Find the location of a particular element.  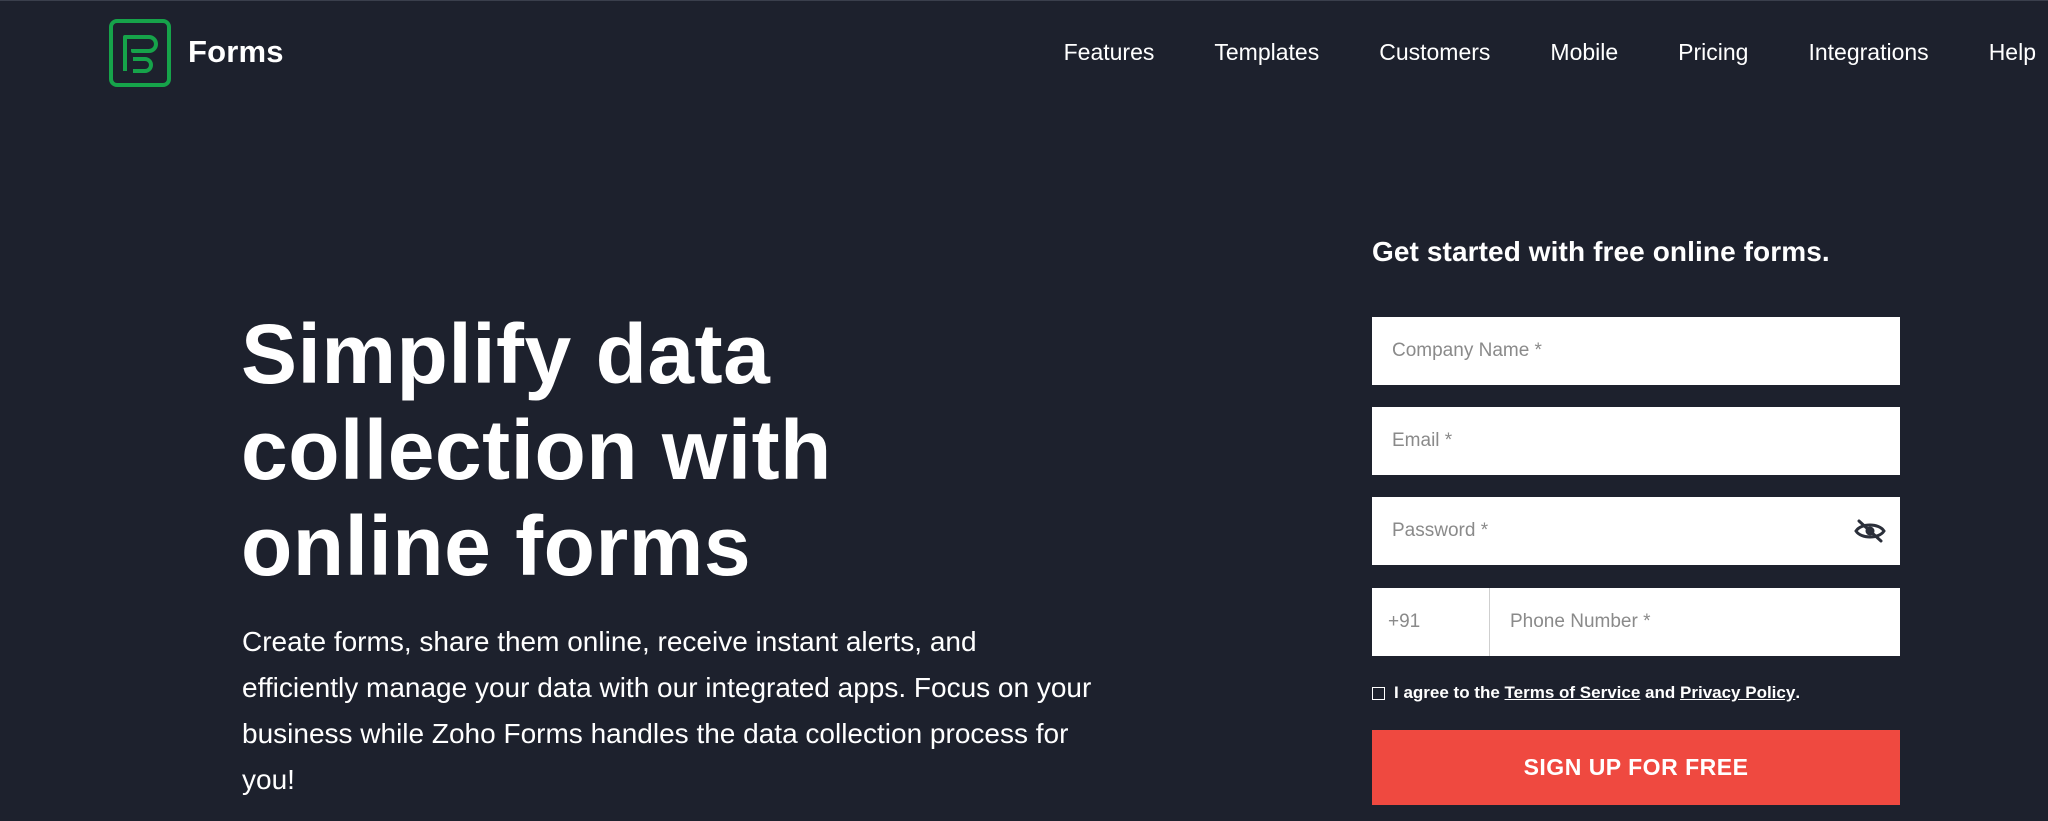

password-field is located at coordinates (1636, 531).